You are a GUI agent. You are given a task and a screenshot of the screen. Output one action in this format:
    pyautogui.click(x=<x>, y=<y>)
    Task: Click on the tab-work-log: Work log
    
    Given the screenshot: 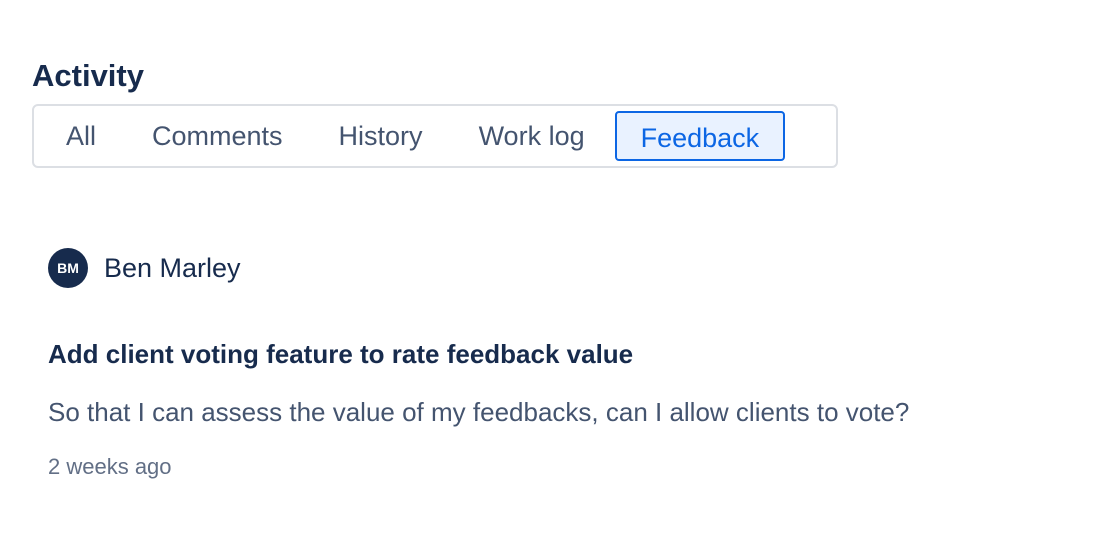 What is the action you would take?
    pyautogui.click(x=532, y=136)
    